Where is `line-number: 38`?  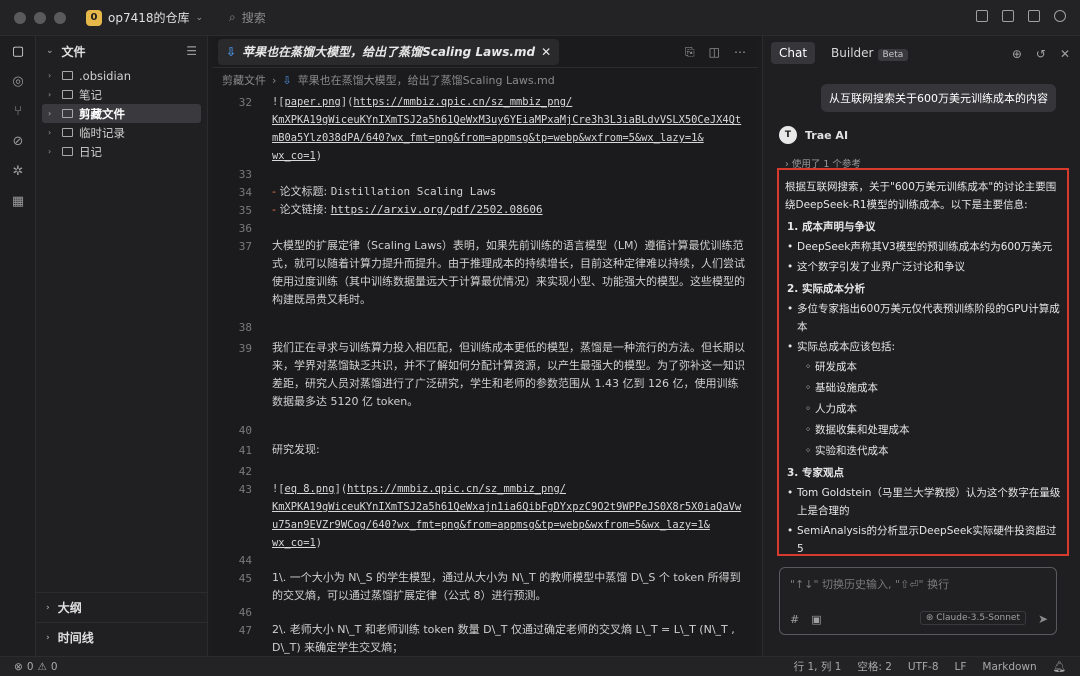 line-number: 38 is located at coordinates (232, 327).